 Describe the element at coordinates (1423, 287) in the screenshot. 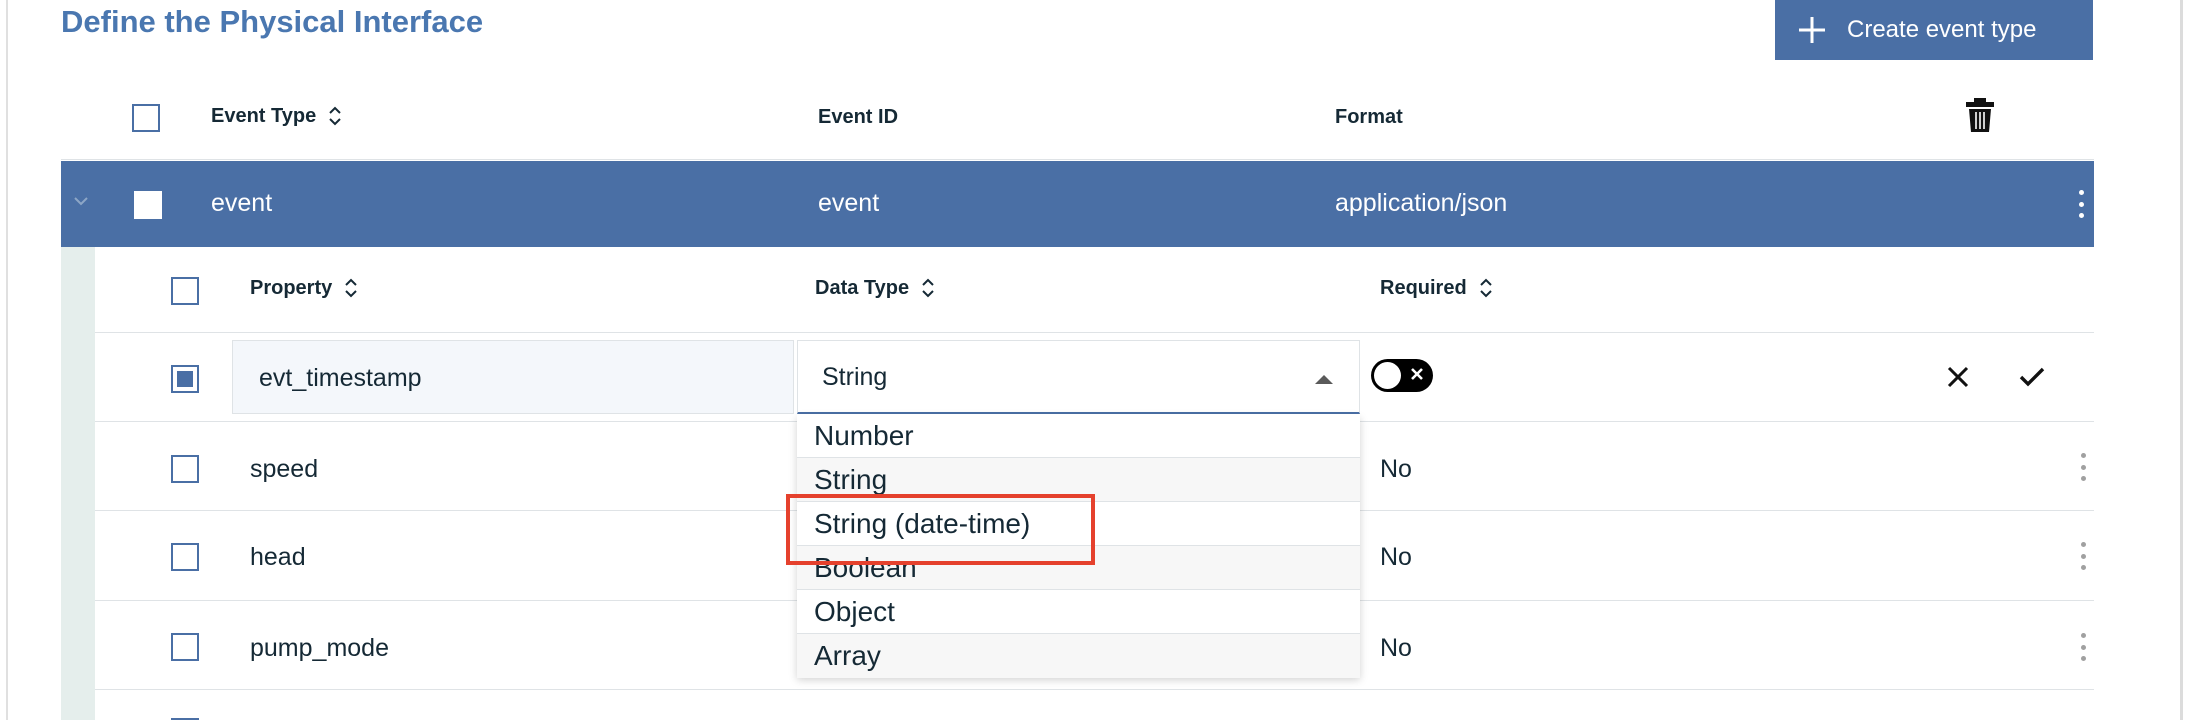

I see `required-header-label: Required` at that location.